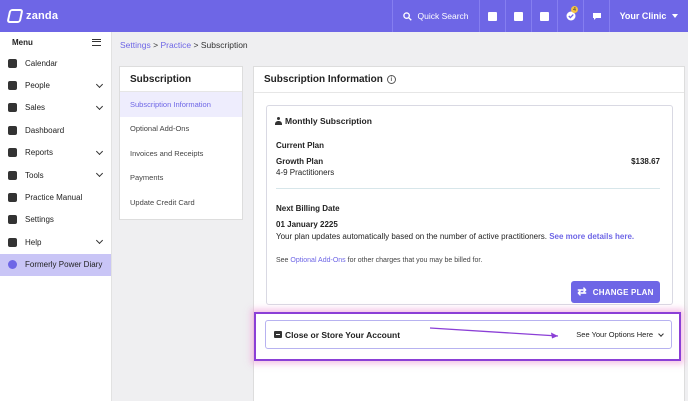  What do you see at coordinates (614, 334) in the screenshot?
I see `see-options-label: See Your Options Here` at bounding box center [614, 334].